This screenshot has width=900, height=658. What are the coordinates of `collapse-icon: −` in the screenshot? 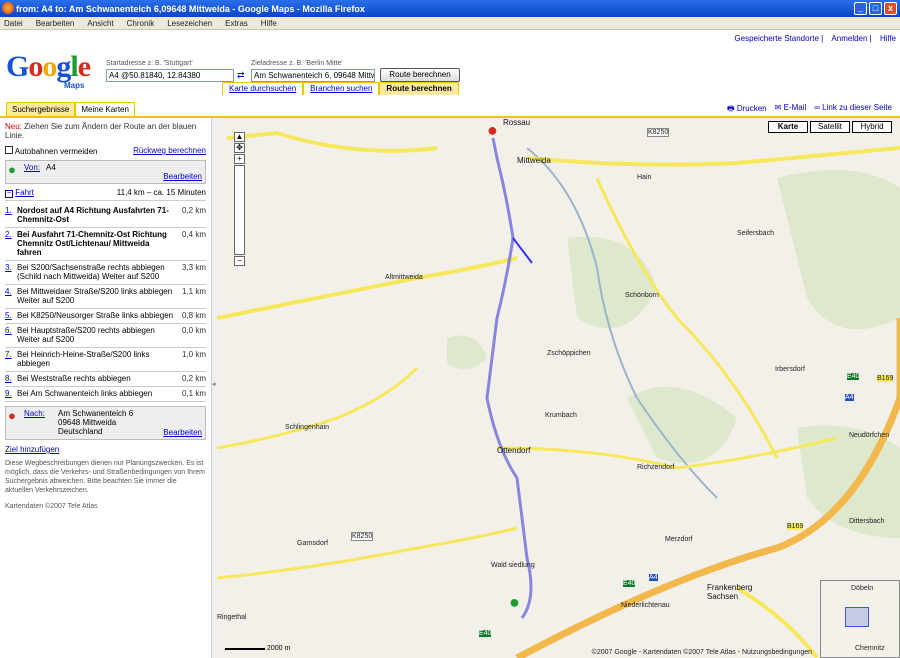 It's located at (9, 194).